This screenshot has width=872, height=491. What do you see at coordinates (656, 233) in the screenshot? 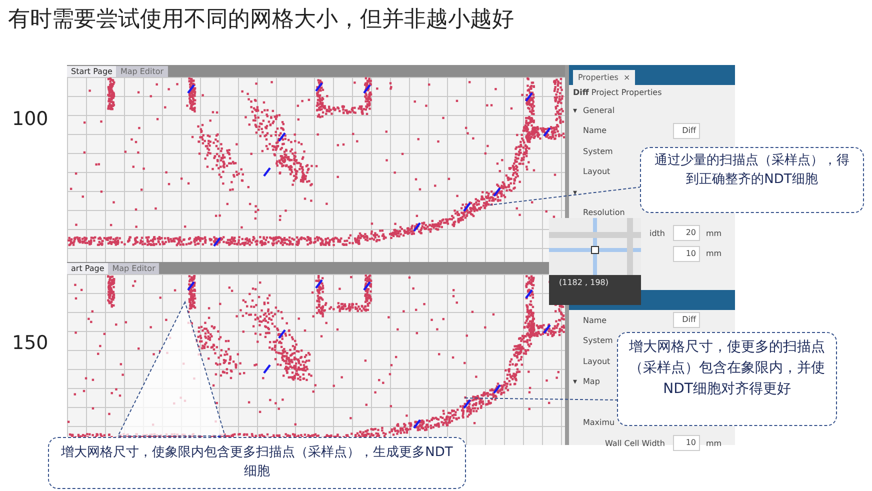
I see `property-label: idth` at bounding box center [656, 233].